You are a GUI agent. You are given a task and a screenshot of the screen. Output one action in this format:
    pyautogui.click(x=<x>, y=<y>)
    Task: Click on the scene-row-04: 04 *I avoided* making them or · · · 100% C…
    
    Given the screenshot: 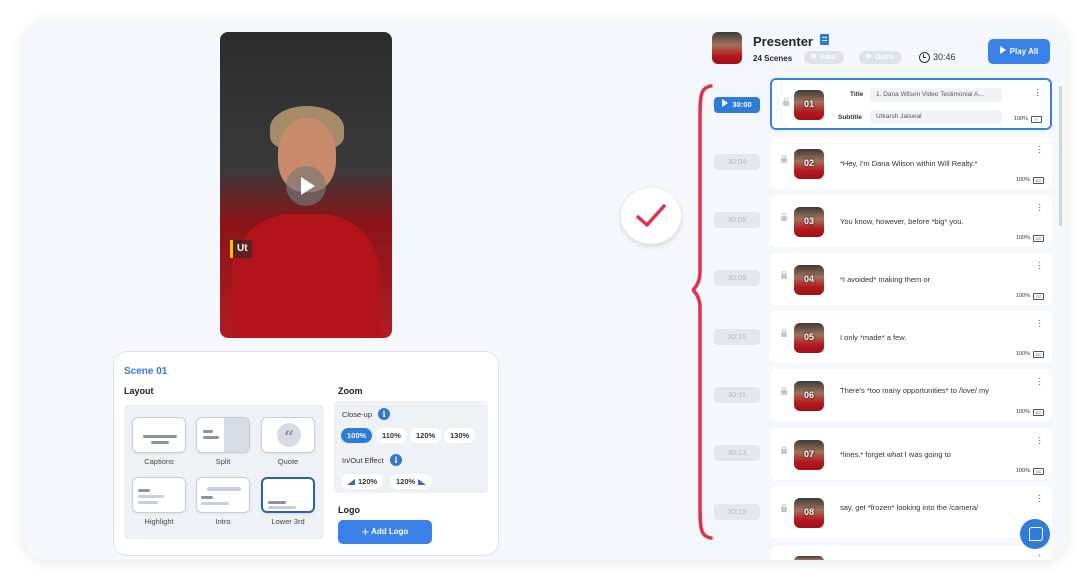 What is the action you would take?
    pyautogui.click(x=911, y=279)
    